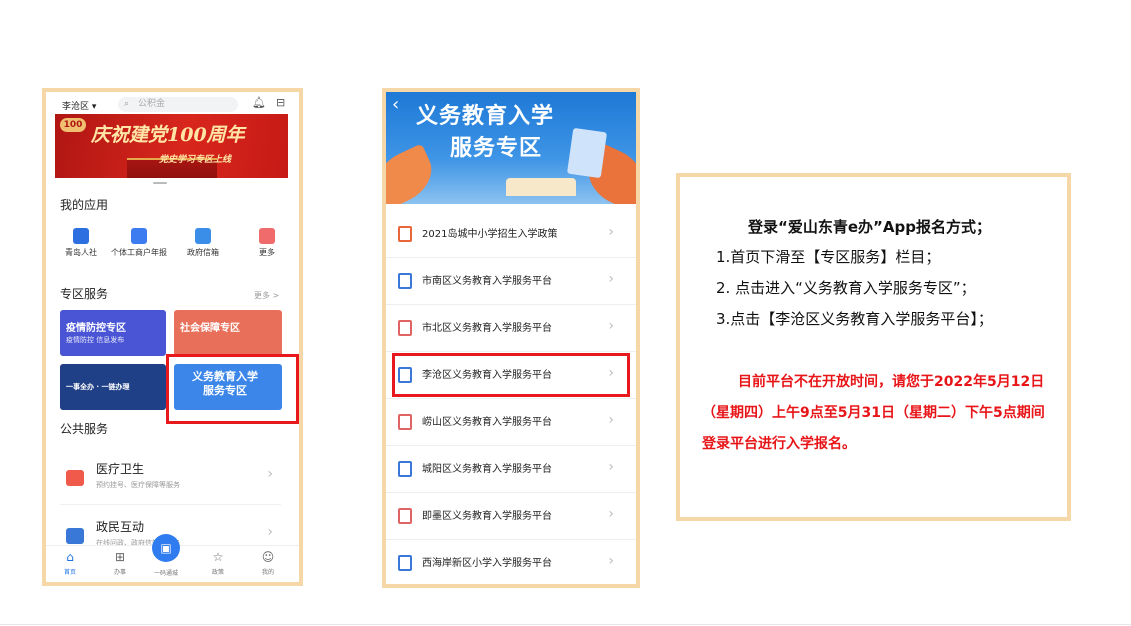 The height and width of the screenshot is (626, 1131). Describe the element at coordinates (487, 563) in the screenshot. I see `list-item-label: 西海岸新区小学入学服务平台` at that location.